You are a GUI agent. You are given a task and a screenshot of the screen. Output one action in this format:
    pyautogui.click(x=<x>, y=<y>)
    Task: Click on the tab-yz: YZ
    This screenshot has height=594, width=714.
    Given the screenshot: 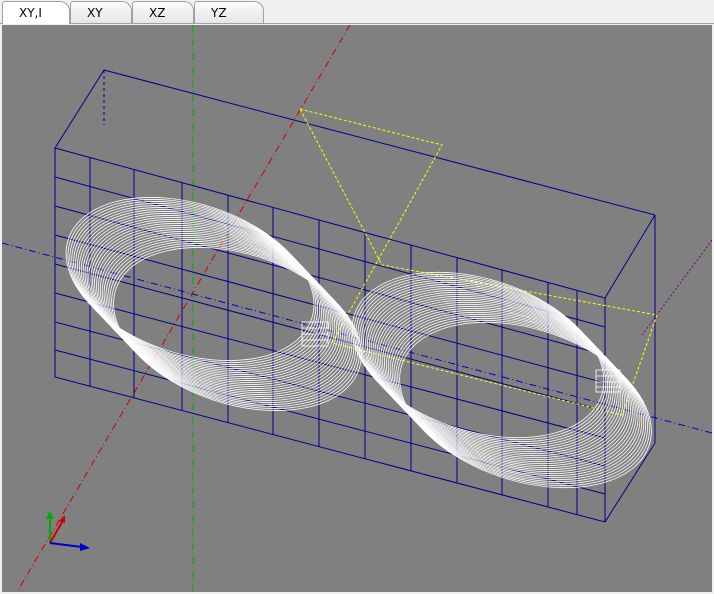 What is the action you would take?
    pyautogui.click(x=229, y=12)
    